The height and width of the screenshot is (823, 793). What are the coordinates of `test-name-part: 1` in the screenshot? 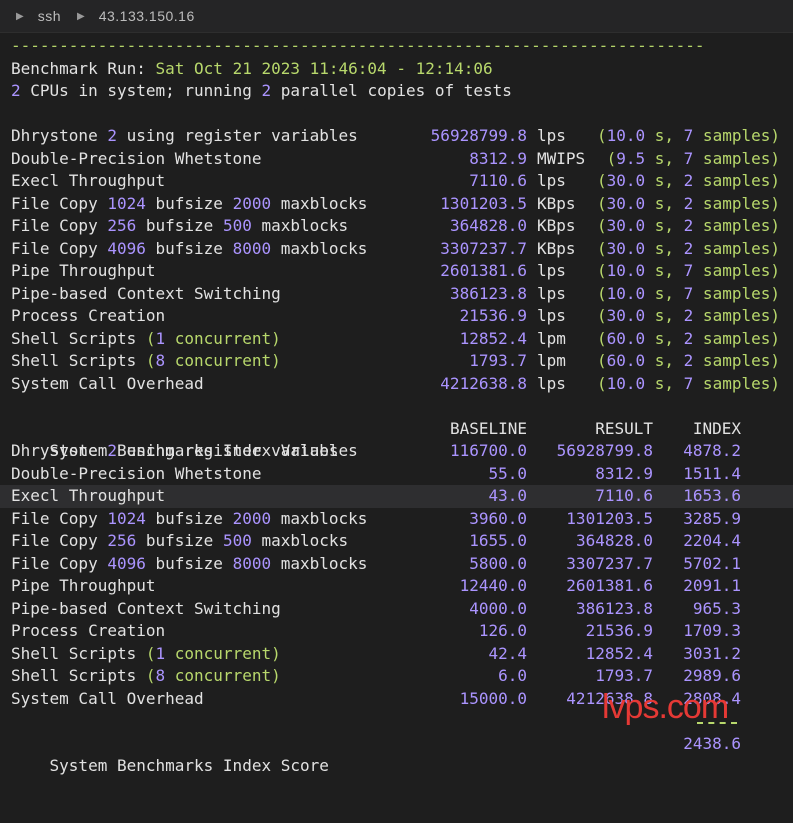 It's located at (160, 338).